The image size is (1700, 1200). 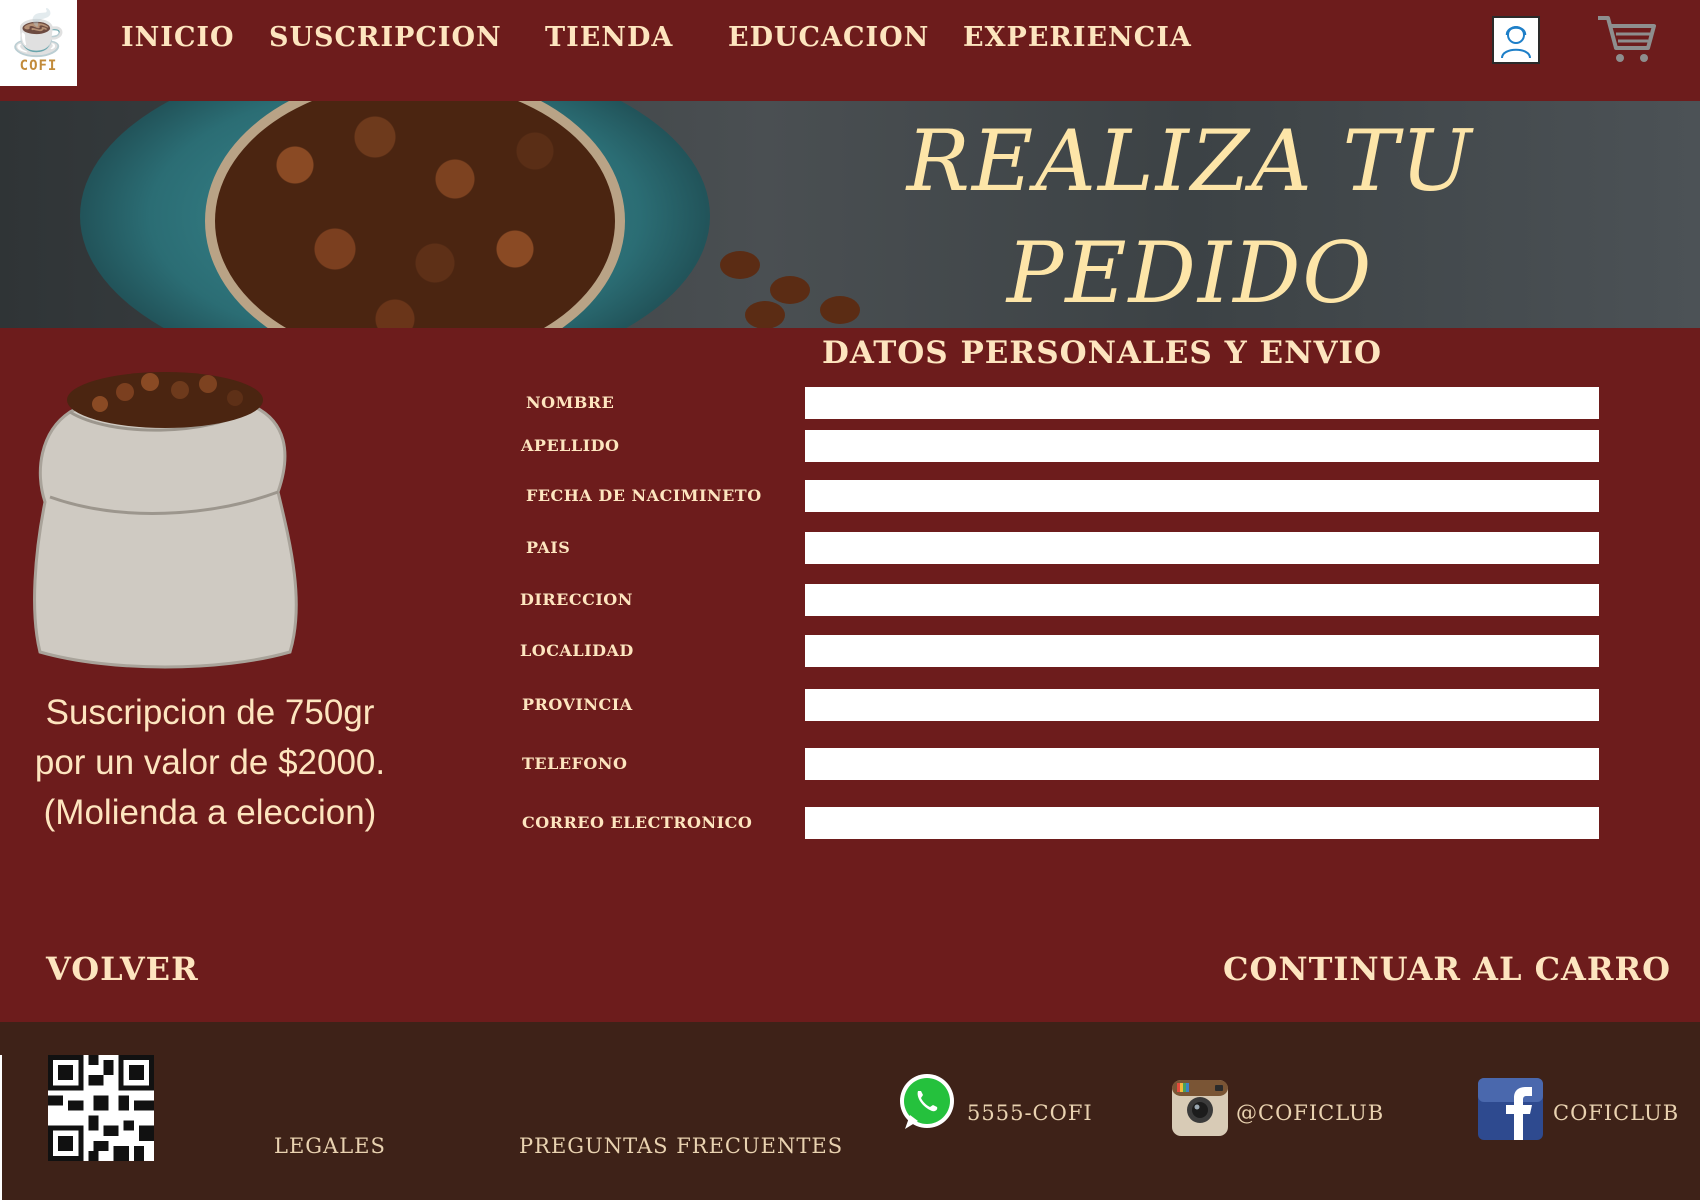 What do you see at coordinates (577, 650) in the screenshot?
I see `label-localidad: LOCALIDAD` at bounding box center [577, 650].